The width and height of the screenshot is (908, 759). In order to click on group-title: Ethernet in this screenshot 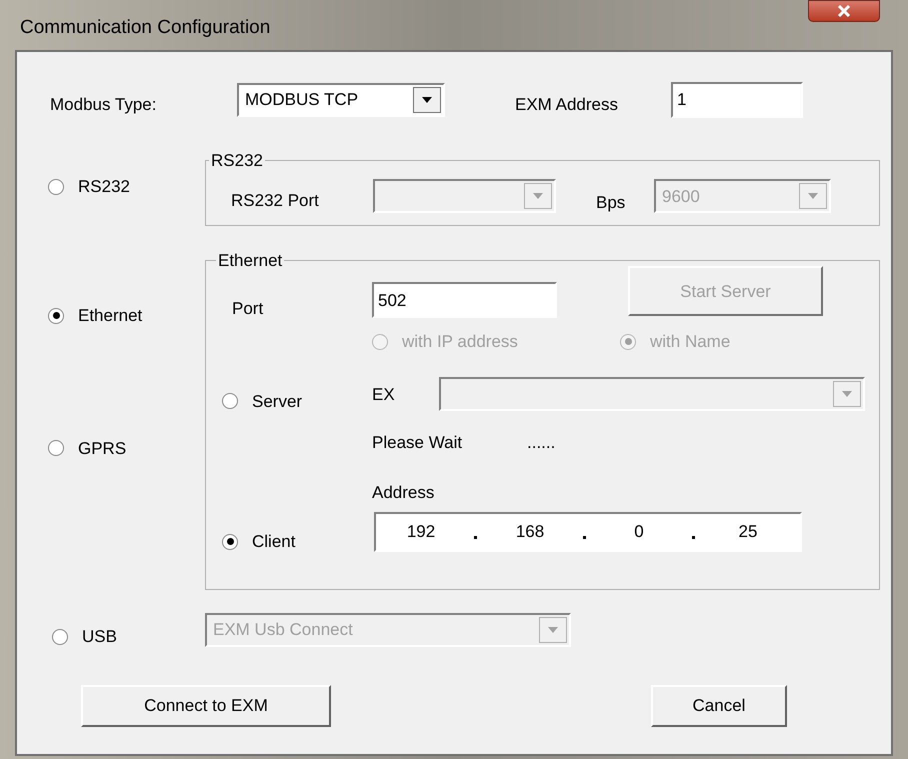, I will do `click(250, 261)`.